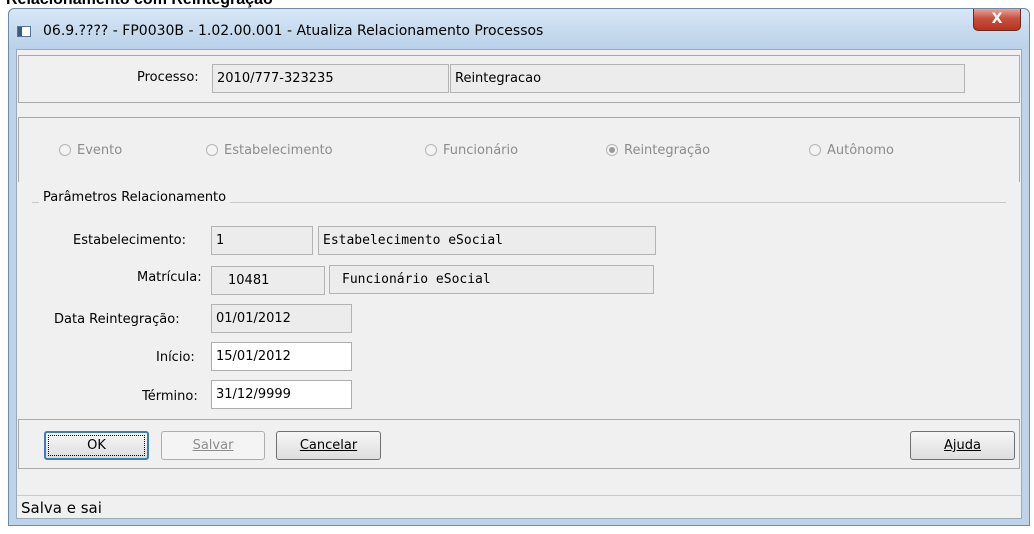 This screenshot has width=1034, height=534. What do you see at coordinates (117, 319) in the screenshot?
I see `data-reintegracao-label: Data Reintegração:` at bounding box center [117, 319].